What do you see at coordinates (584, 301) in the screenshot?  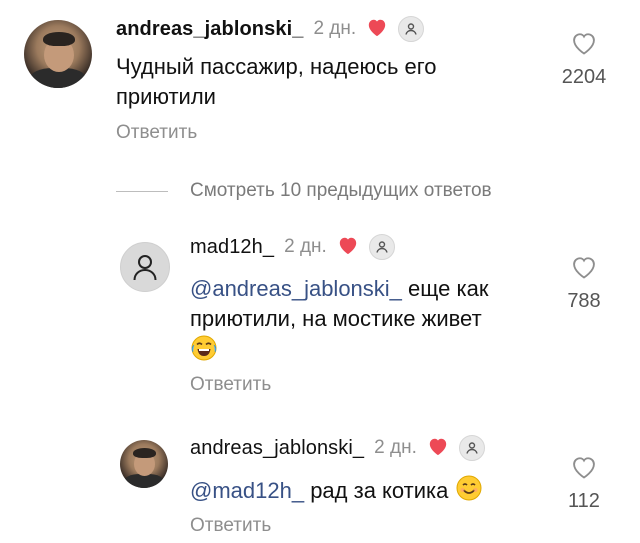 I see `like-count: 788` at bounding box center [584, 301].